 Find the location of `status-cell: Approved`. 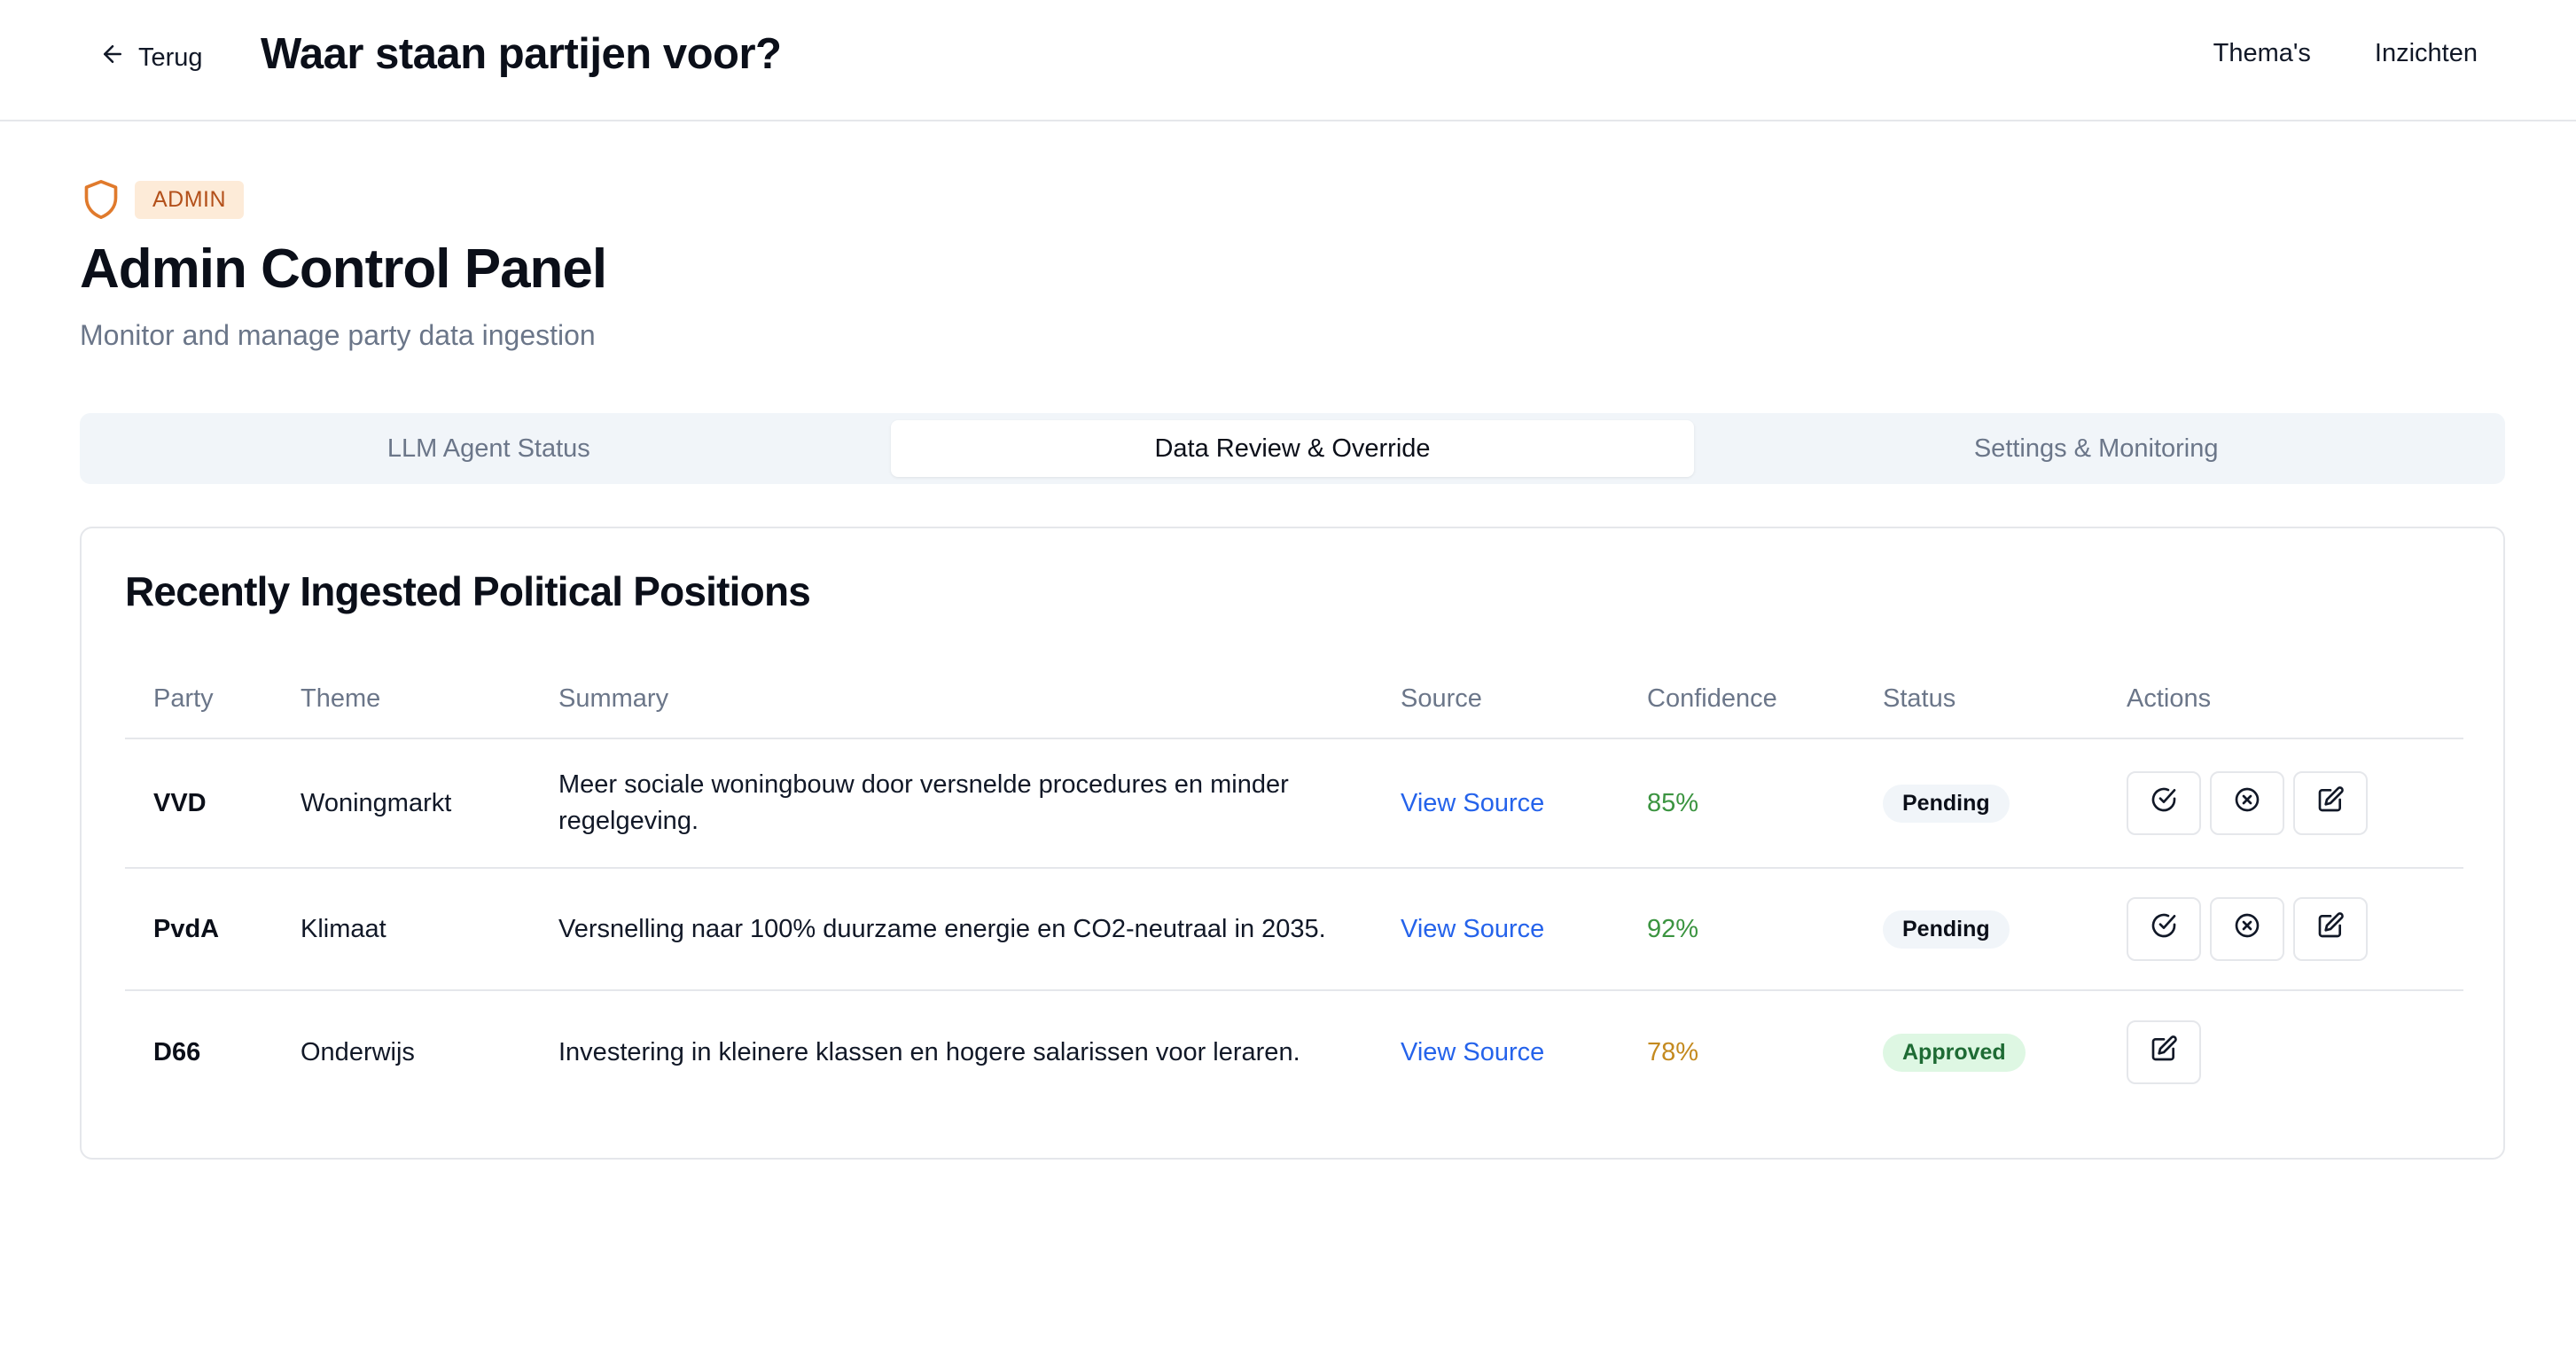

status-cell: Approved is located at coordinates (1976, 1052).